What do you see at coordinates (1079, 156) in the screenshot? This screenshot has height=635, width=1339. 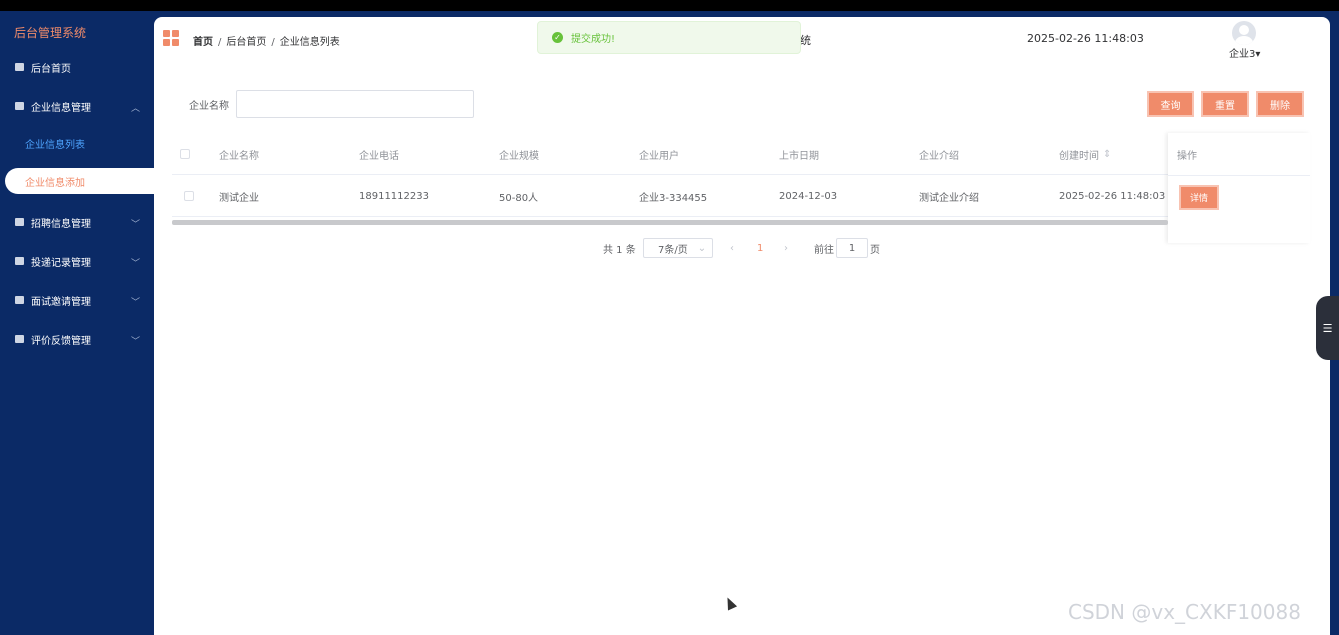 I see `column-header-label: 创建时间` at bounding box center [1079, 156].